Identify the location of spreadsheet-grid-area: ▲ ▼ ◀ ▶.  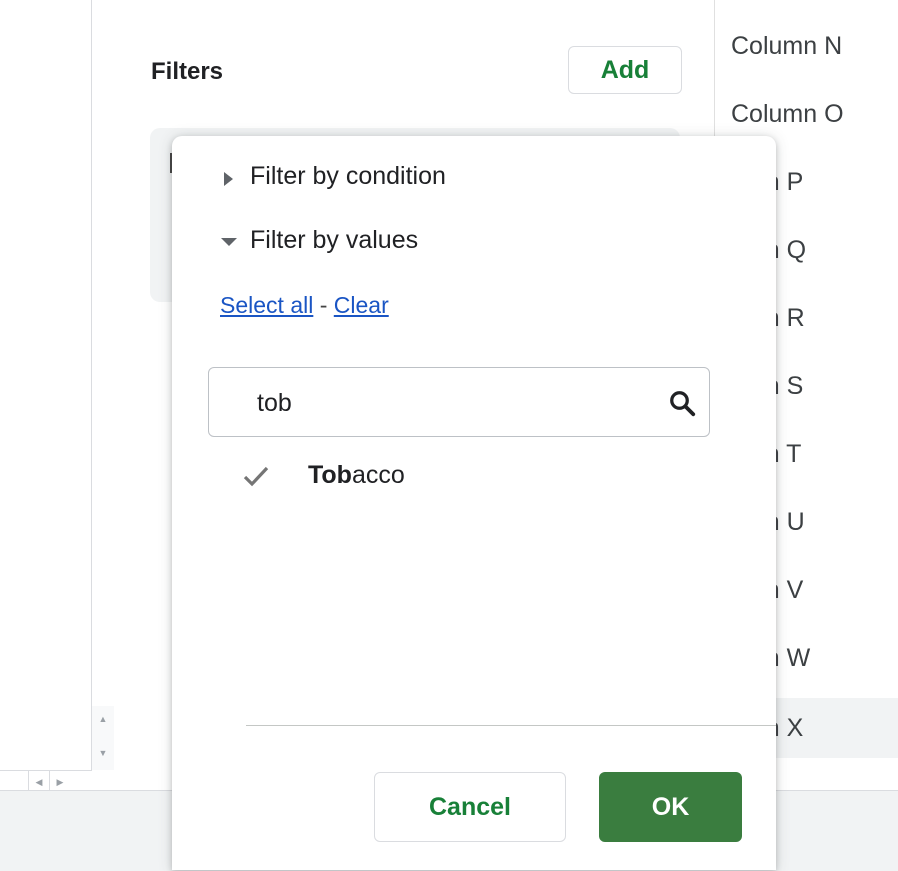
(57, 396).